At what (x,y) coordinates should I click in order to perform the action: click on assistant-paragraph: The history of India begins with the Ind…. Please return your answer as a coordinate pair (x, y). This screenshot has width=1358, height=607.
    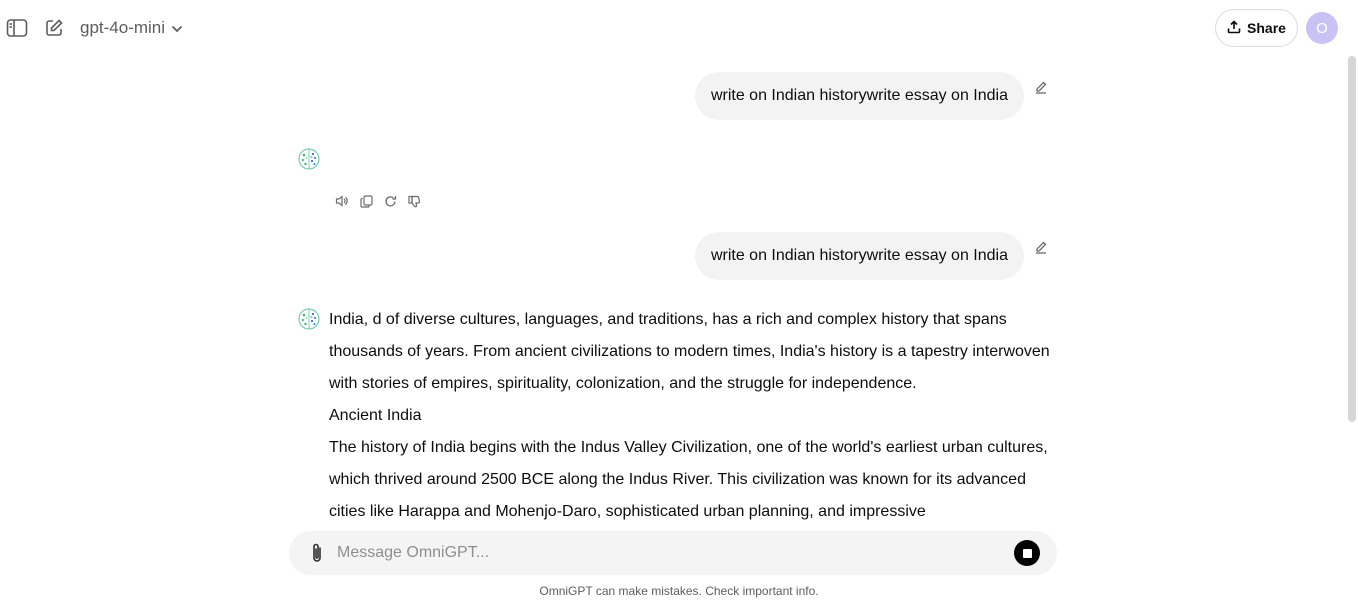
    Looking at the image, I should click on (688, 479).